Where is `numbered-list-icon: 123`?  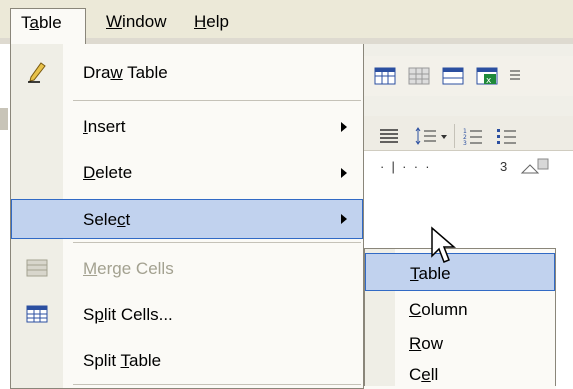 numbered-list-icon: 123 is located at coordinates (473, 136).